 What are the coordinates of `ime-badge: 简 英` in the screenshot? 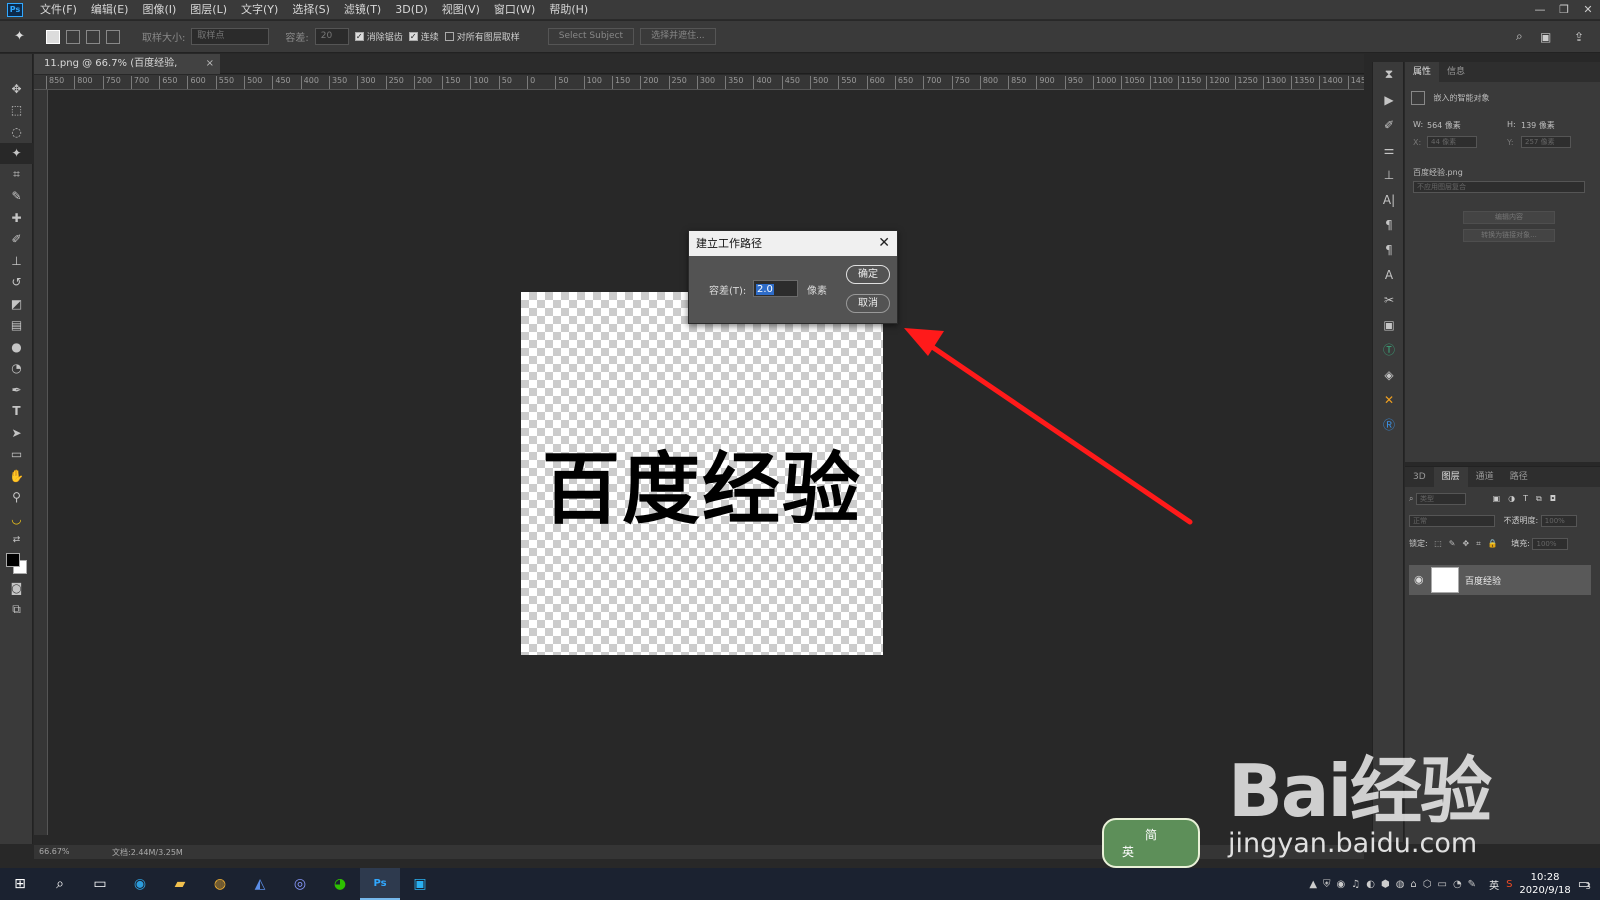 It's located at (1151, 843).